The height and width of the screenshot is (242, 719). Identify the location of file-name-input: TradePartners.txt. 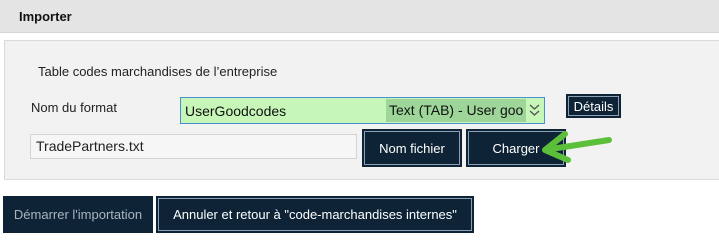
(193, 146).